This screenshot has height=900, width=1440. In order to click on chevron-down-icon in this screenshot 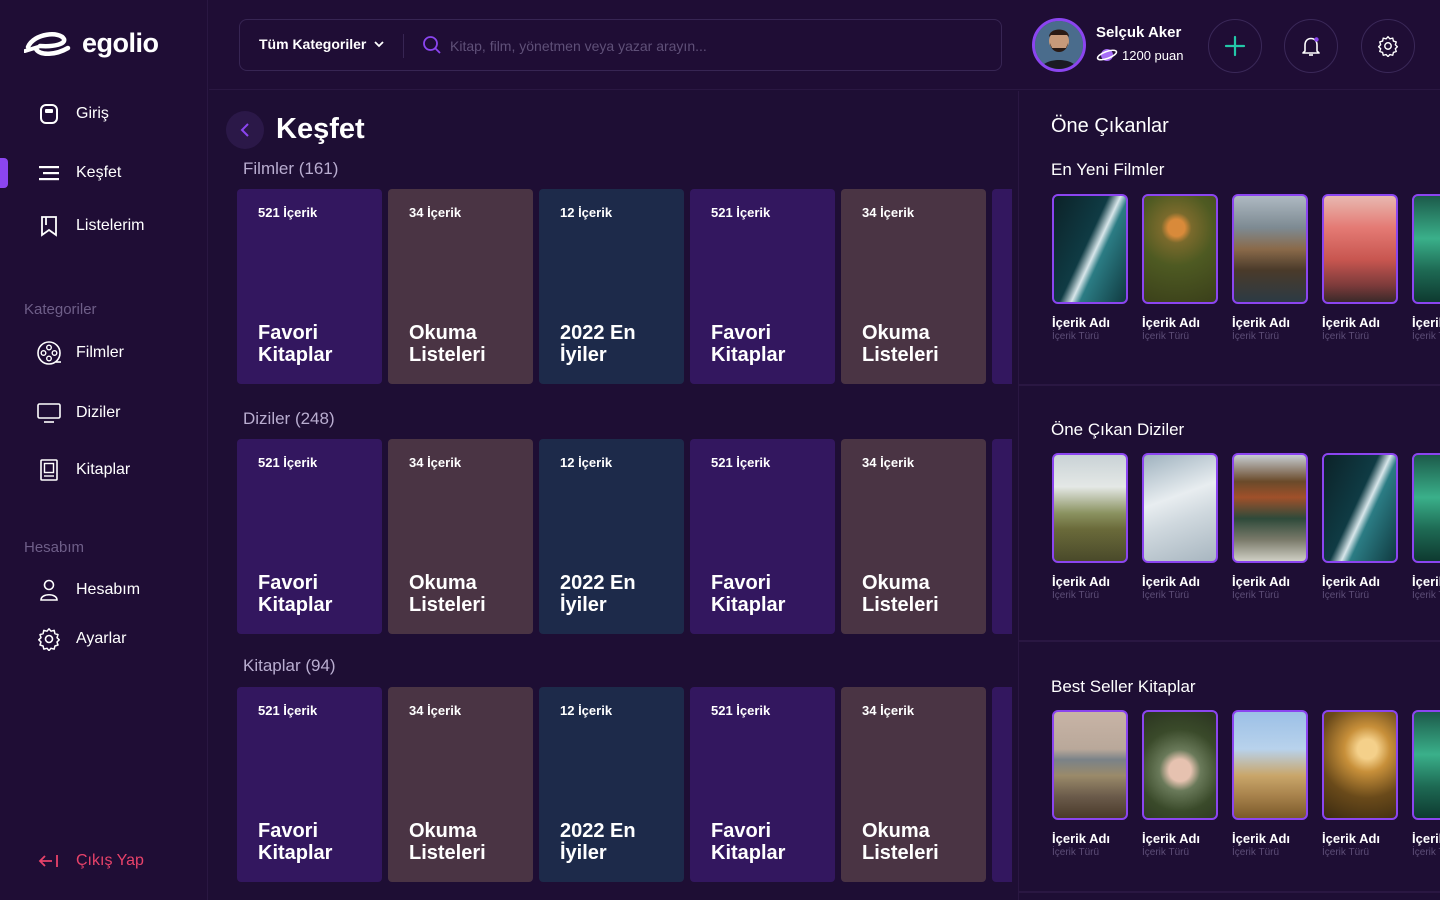, I will do `click(379, 43)`.